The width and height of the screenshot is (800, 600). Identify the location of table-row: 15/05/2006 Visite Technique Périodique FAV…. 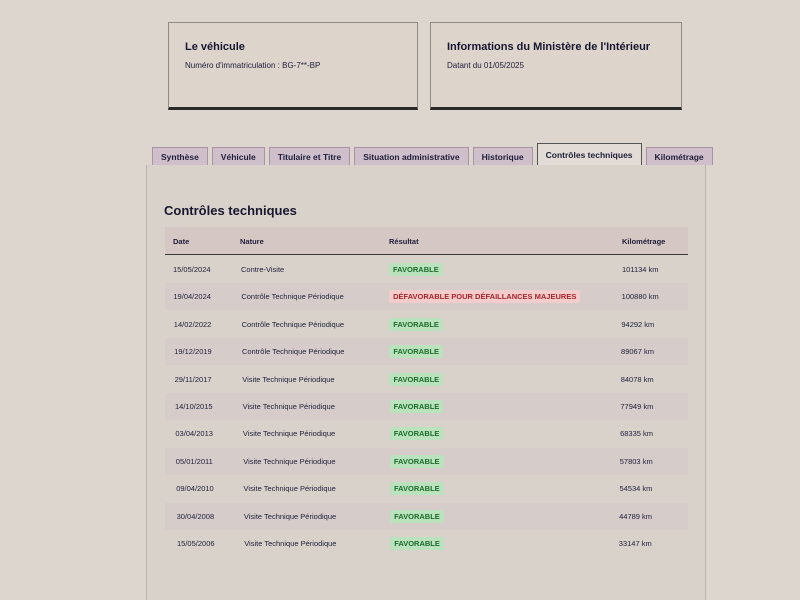
(426, 543).